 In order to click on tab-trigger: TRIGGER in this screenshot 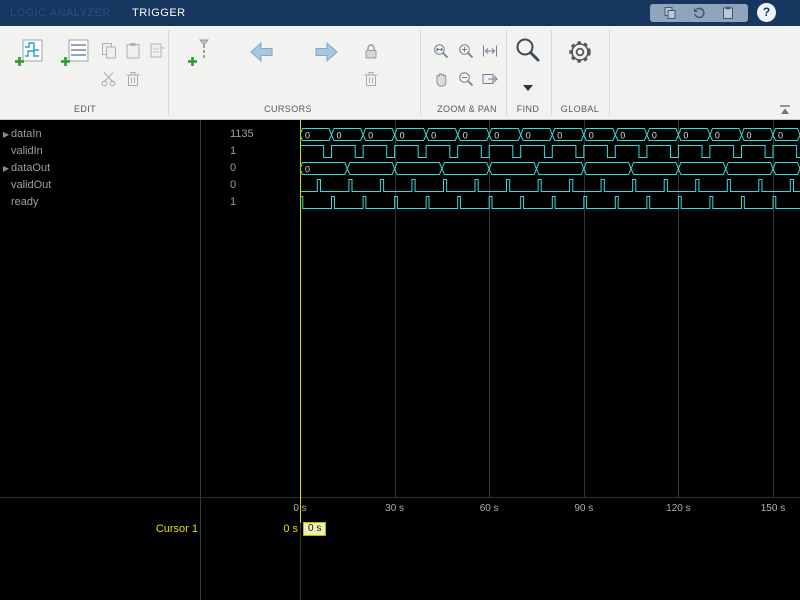, I will do `click(159, 13)`.